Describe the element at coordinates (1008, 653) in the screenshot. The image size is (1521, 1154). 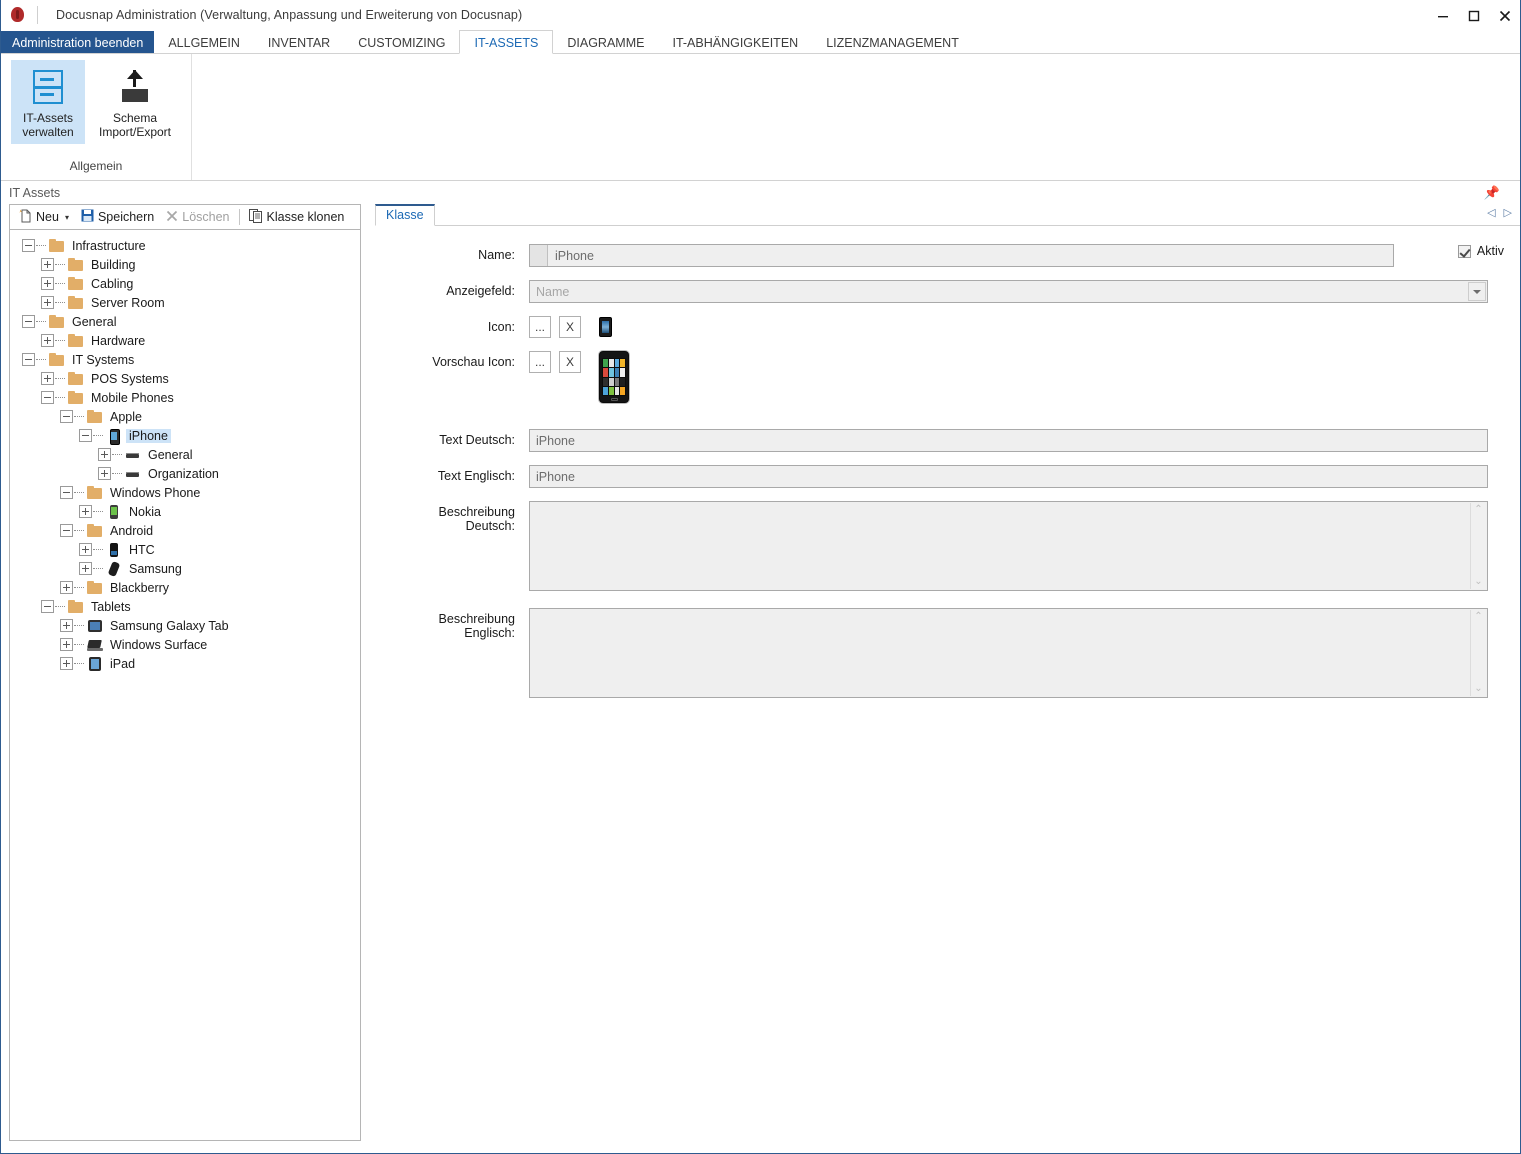
I see `beschreibung-englisch-textarea: ⌃ ⌄` at that location.